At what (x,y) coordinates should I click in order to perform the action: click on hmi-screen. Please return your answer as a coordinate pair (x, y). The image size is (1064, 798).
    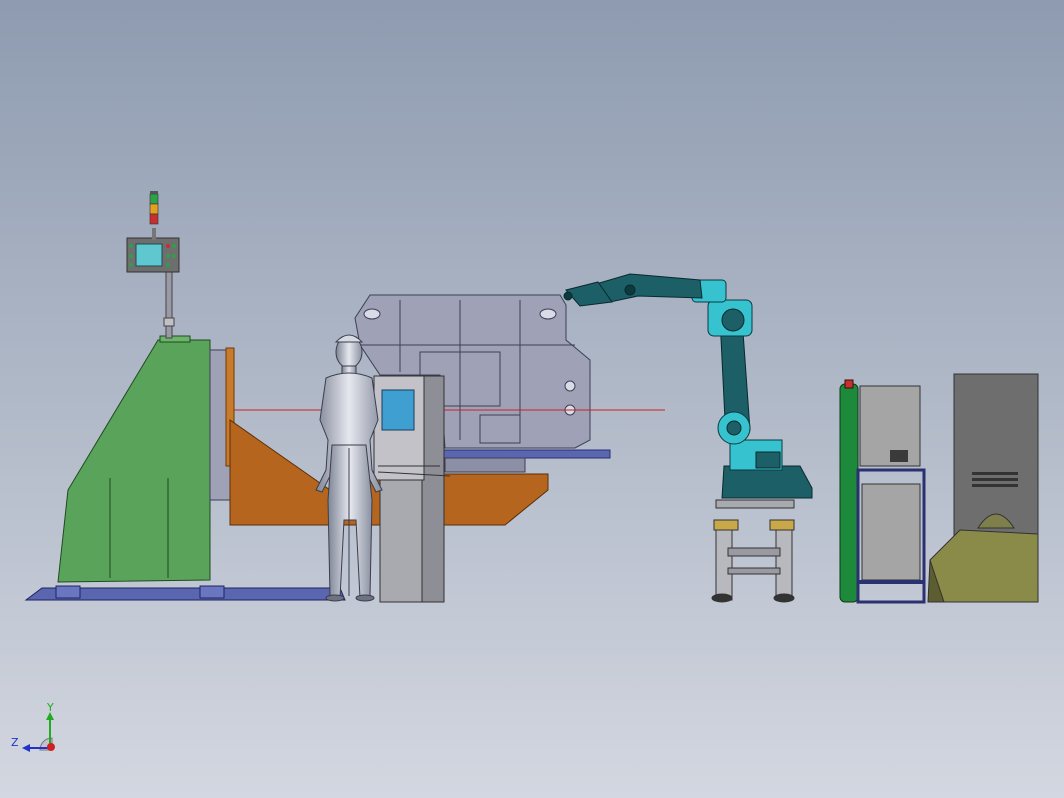
    Looking at the image, I should click on (149, 255).